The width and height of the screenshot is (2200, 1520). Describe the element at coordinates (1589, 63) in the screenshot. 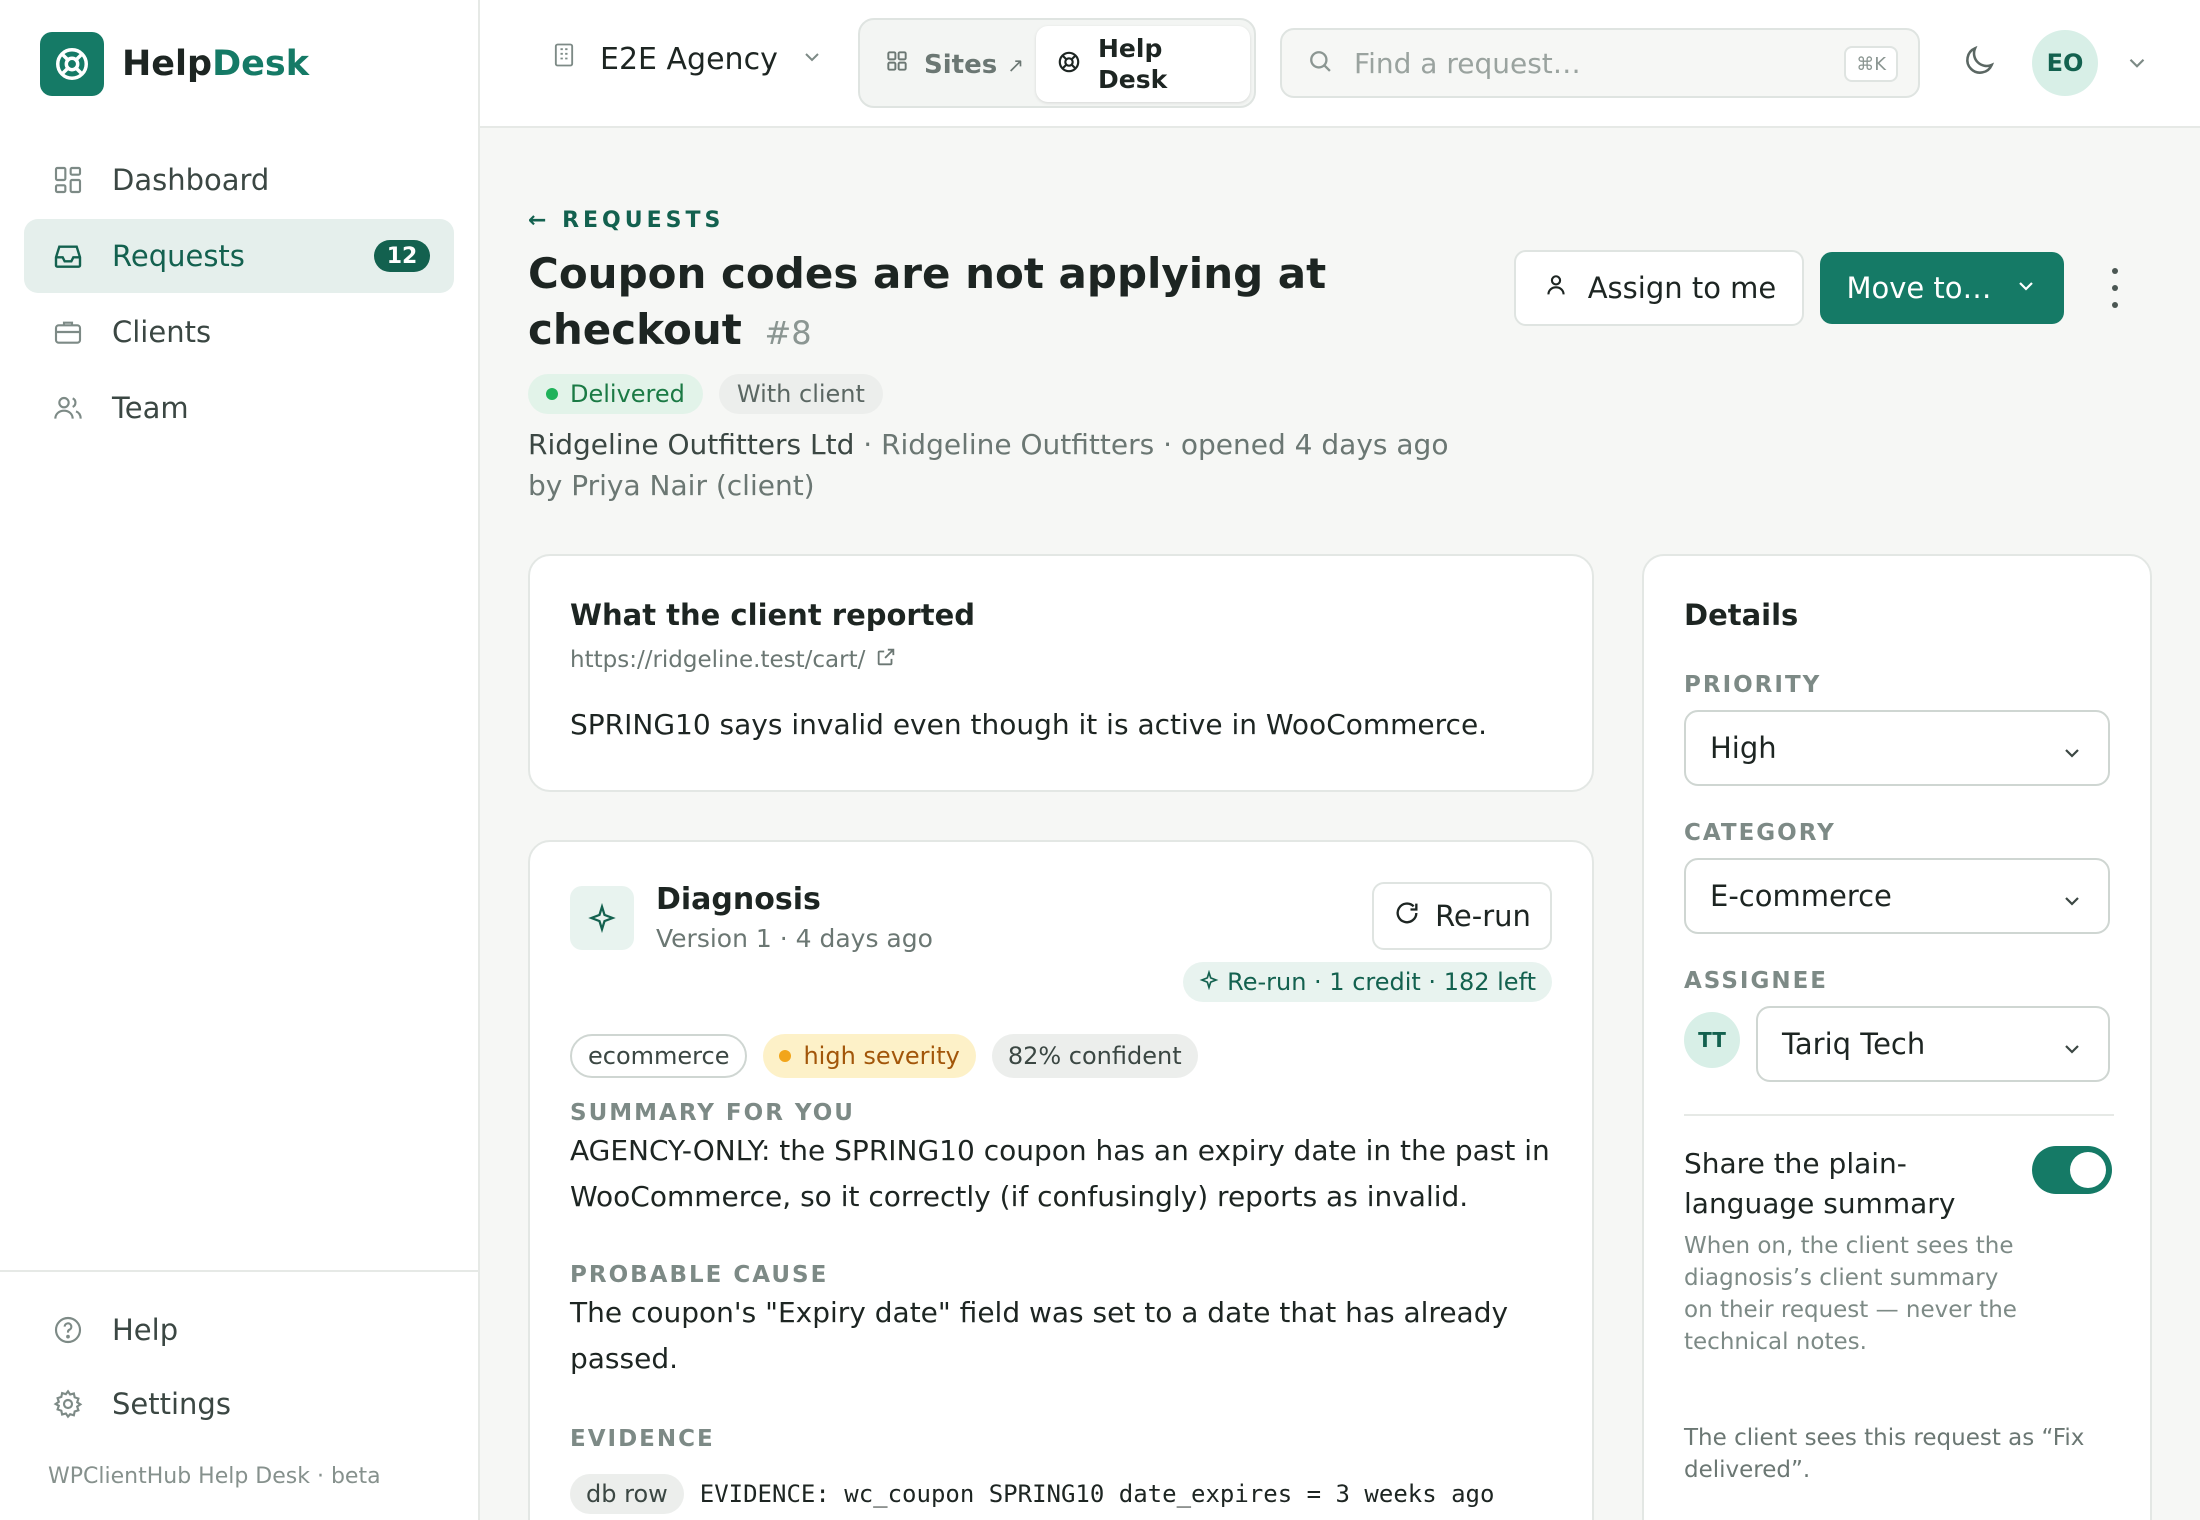

I see `search-input` at that location.